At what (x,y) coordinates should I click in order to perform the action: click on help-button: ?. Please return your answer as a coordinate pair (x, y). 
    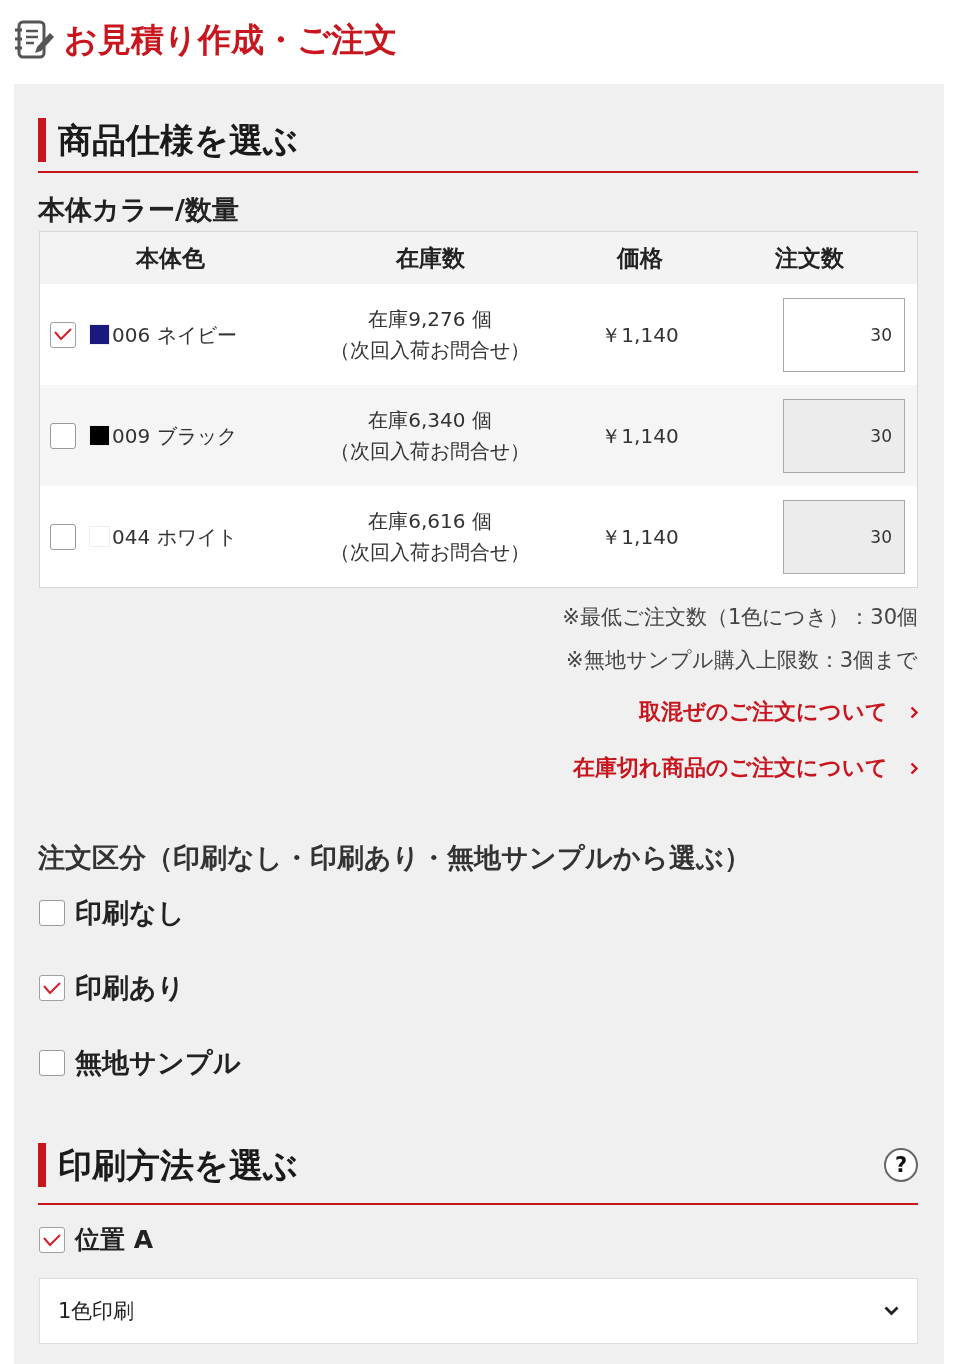
    Looking at the image, I should click on (901, 1165).